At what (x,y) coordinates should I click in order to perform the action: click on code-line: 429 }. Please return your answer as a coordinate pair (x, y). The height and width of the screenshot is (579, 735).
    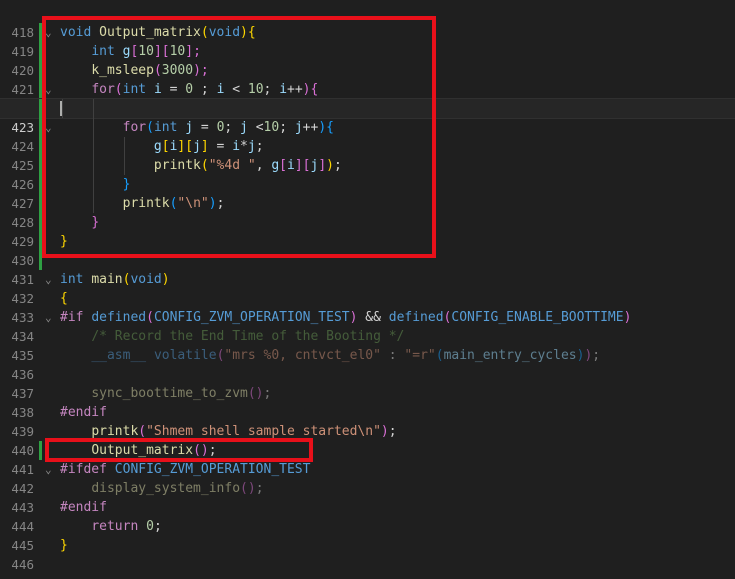
    Looking at the image, I should click on (367, 231).